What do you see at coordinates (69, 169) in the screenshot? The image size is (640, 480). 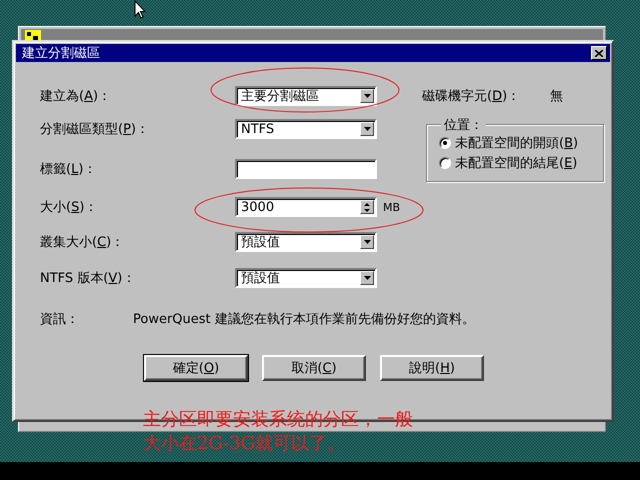 I see `field-label: 標籤(L)：` at bounding box center [69, 169].